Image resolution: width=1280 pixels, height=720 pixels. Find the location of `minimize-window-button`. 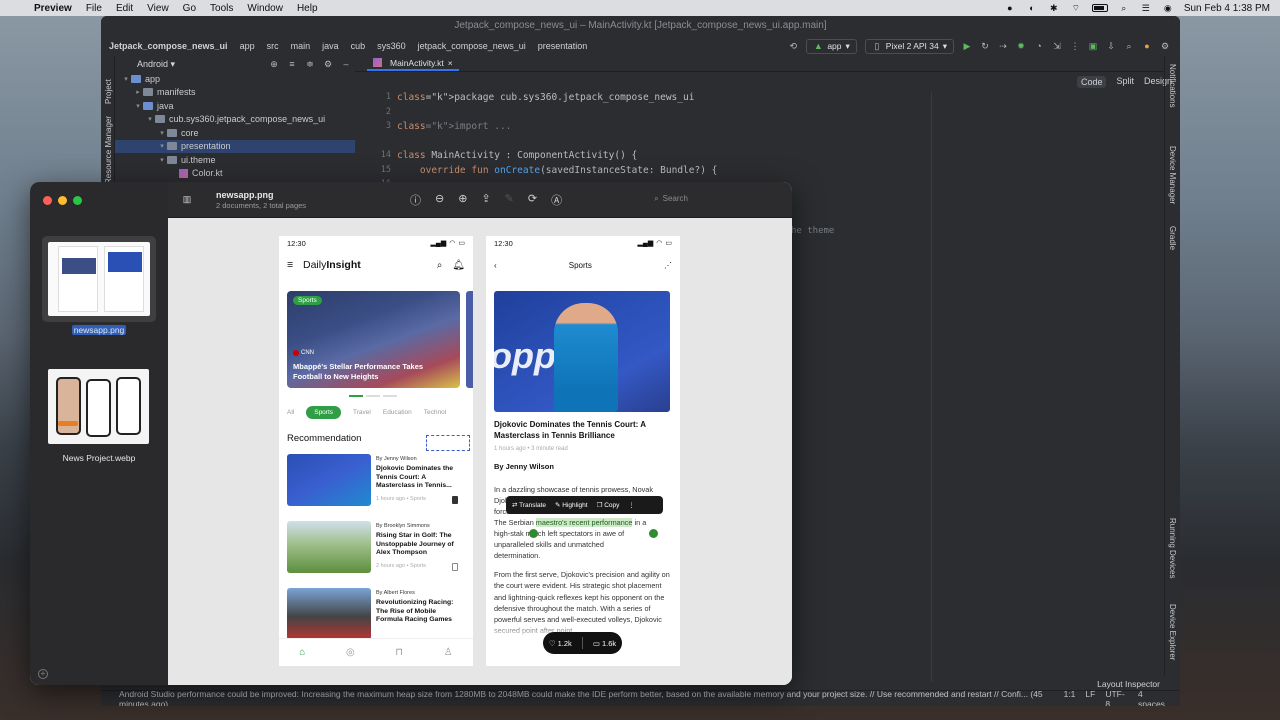

minimize-window-button is located at coordinates (62, 200).